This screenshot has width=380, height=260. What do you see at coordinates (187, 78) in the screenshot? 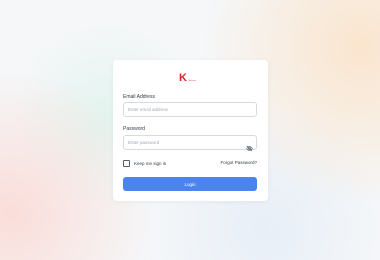
I see `brand-logo: K kalium` at bounding box center [187, 78].